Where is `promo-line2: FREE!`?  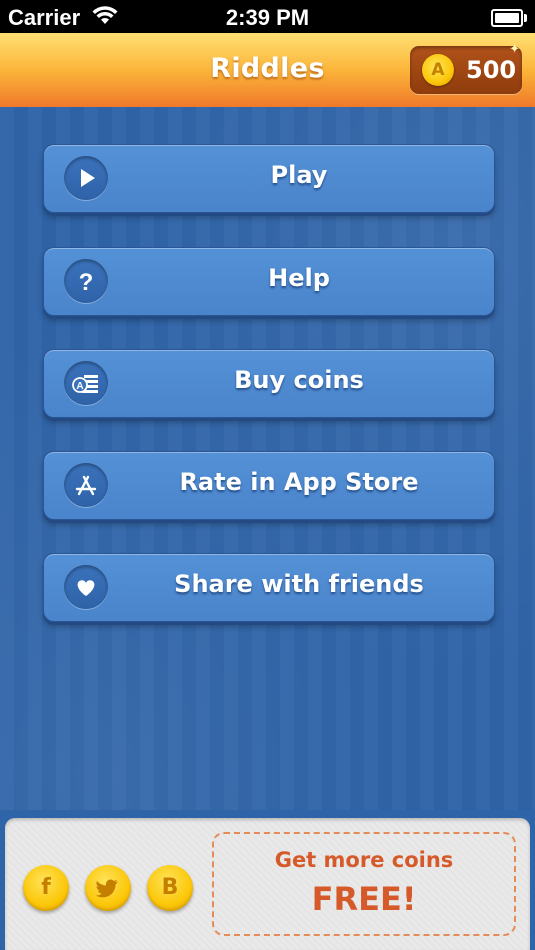
promo-line2: FREE! is located at coordinates (364, 899).